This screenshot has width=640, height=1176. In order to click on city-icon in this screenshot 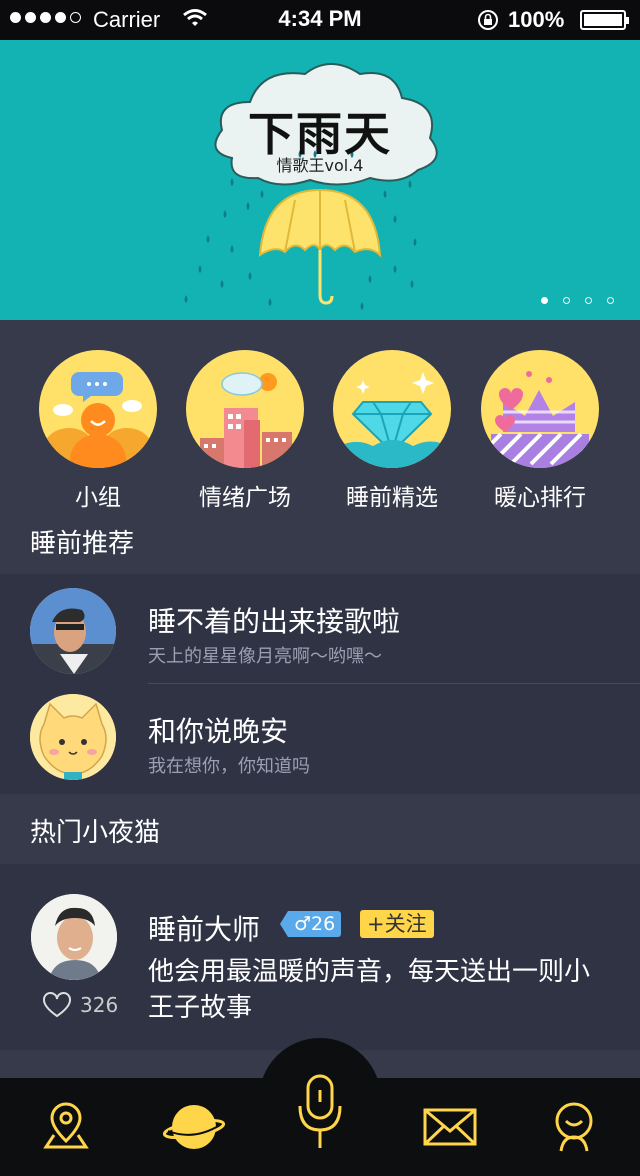, I will do `click(245, 409)`.